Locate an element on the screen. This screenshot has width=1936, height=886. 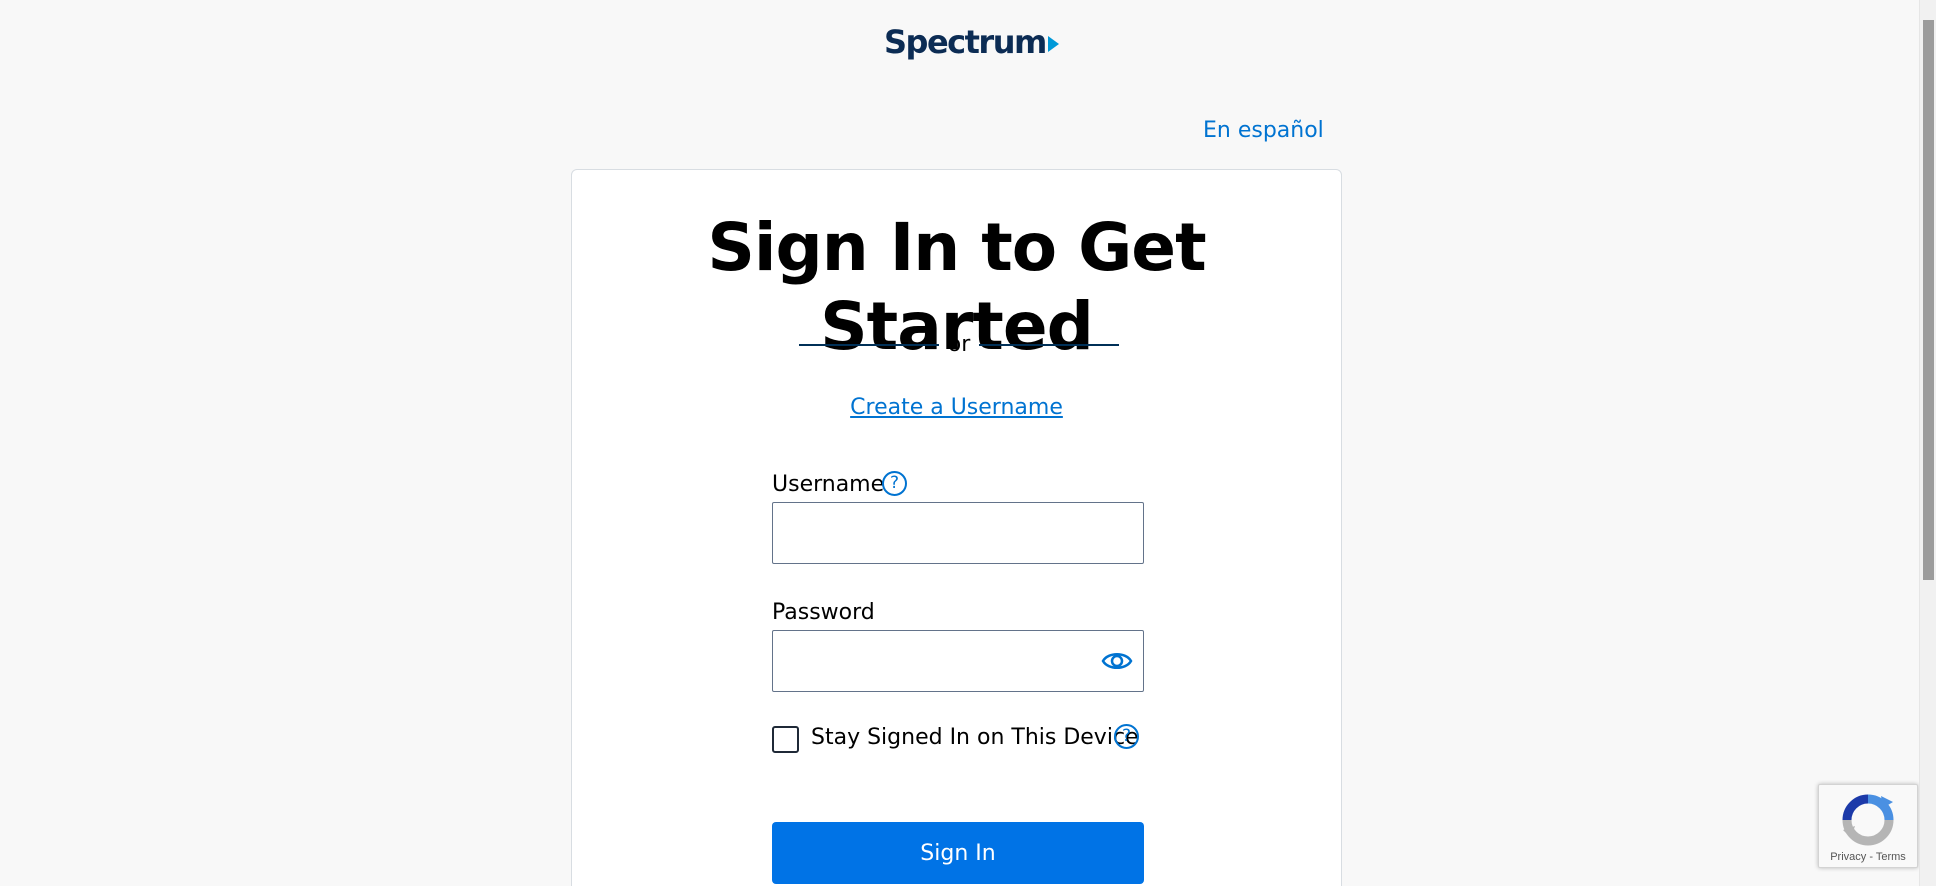
logo-arrow-icon is located at coordinates (1053, 44).